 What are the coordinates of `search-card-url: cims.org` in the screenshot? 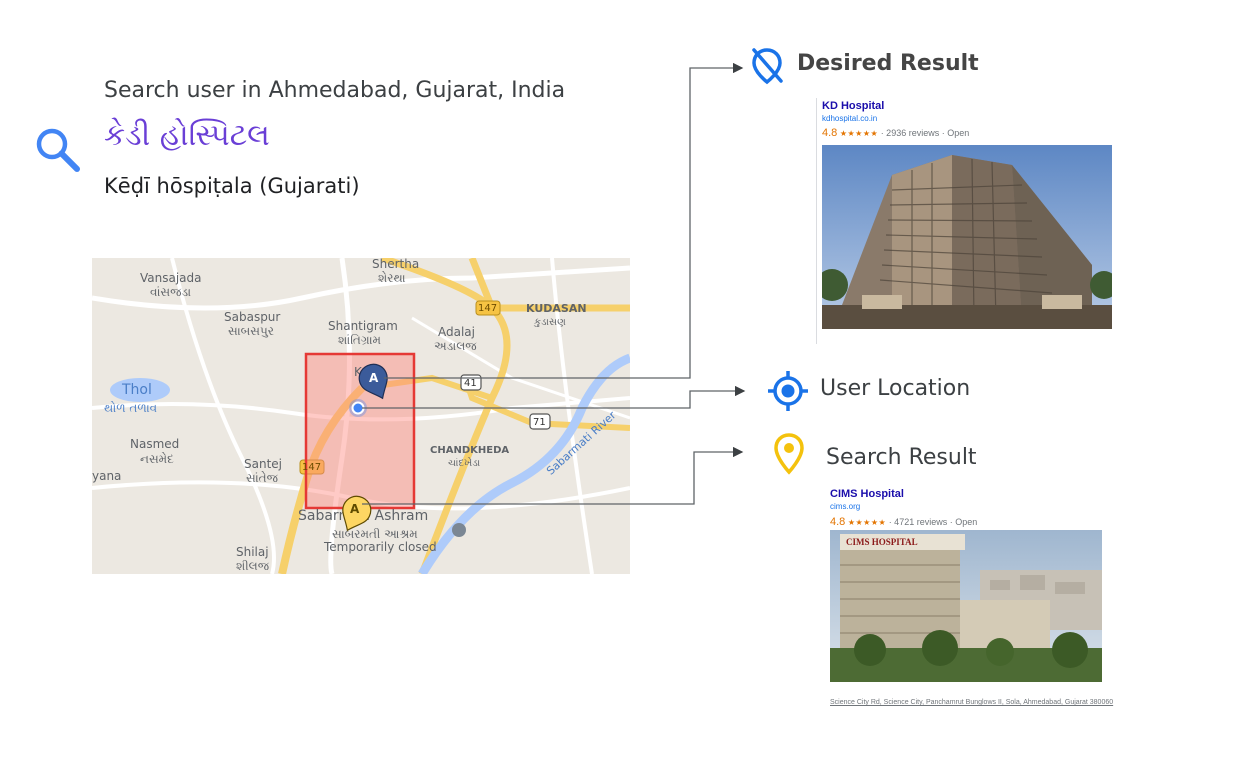 It's located at (845, 506).